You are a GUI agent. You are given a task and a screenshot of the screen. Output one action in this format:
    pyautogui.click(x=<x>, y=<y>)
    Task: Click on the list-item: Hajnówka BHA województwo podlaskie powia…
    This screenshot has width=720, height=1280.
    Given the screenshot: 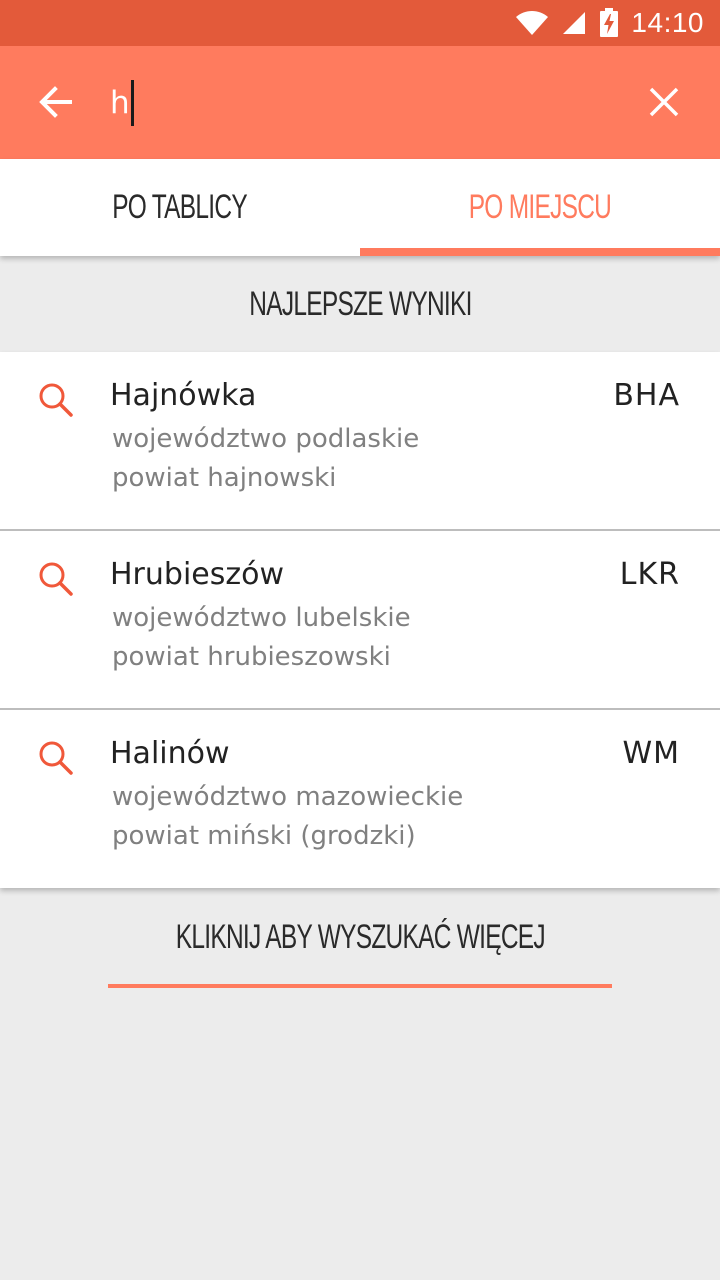 What is the action you would take?
    pyautogui.click(x=360, y=441)
    